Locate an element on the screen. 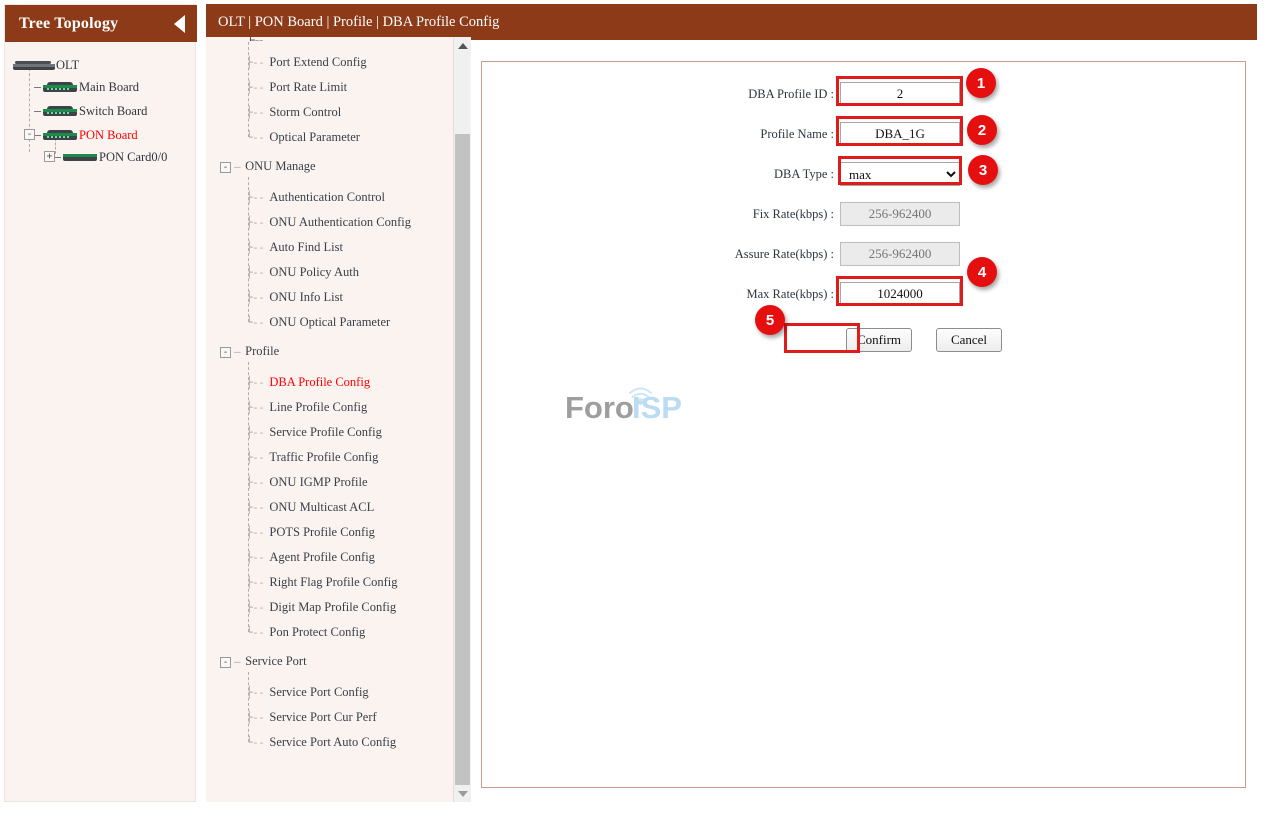  nav-item-label: Service Port Cur Perf is located at coordinates (323, 717).